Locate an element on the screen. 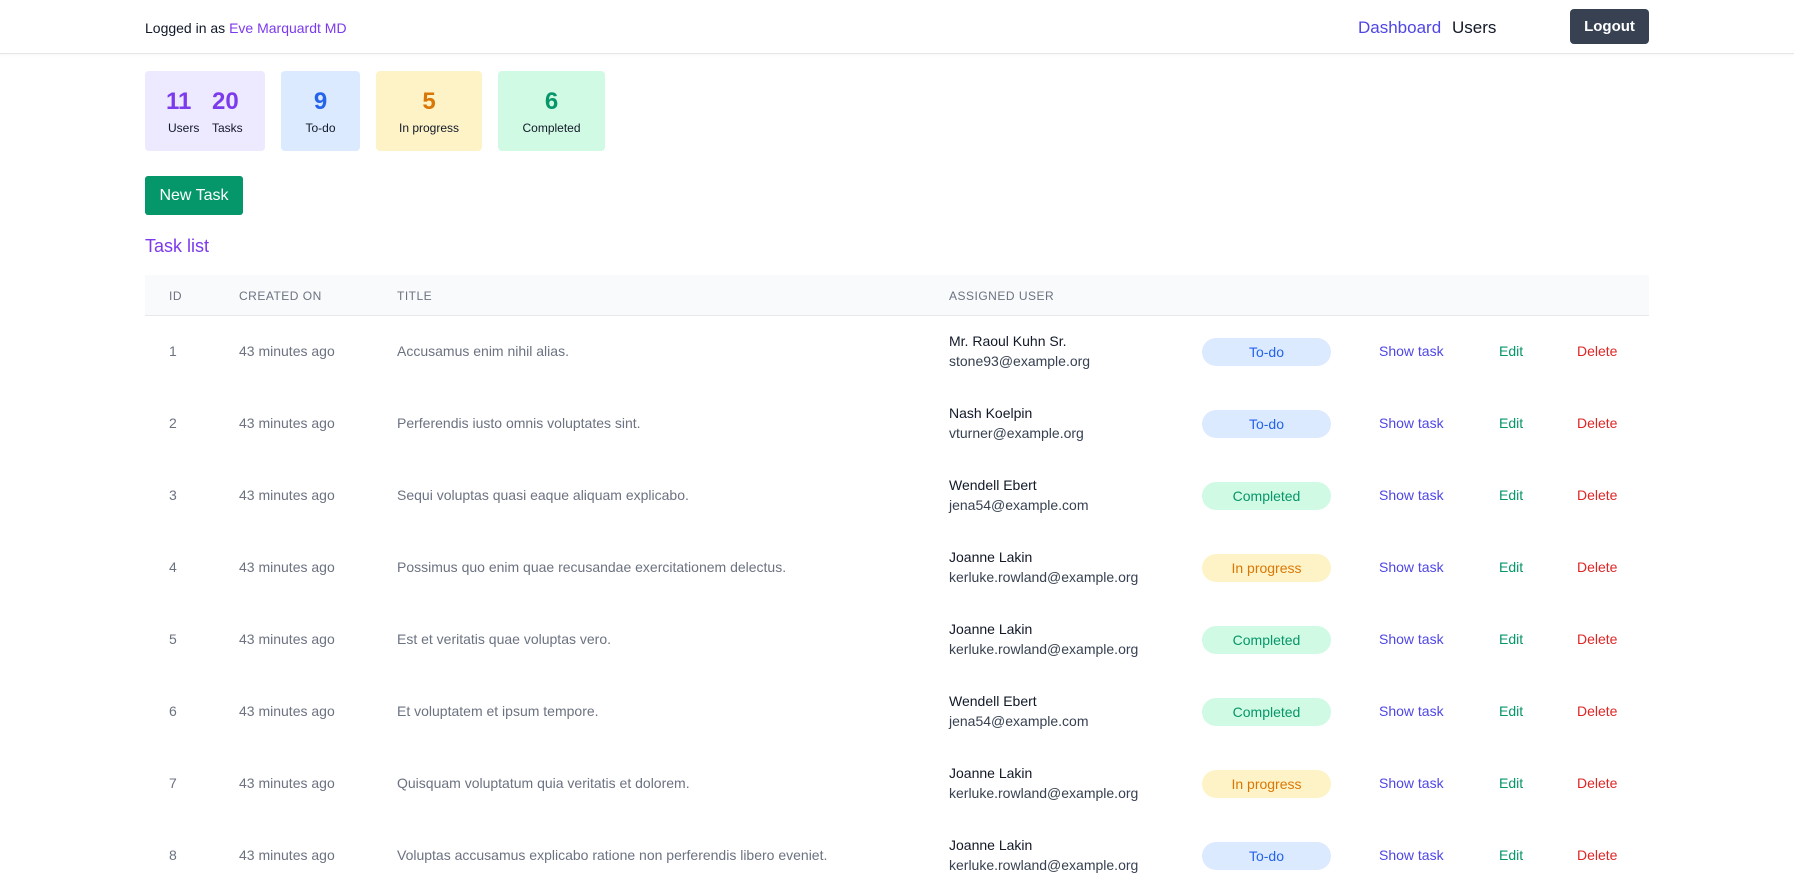 Image resolution: width=1794 pixels, height=876 pixels. completed-stat-card: 6 Completed is located at coordinates (551, 111).